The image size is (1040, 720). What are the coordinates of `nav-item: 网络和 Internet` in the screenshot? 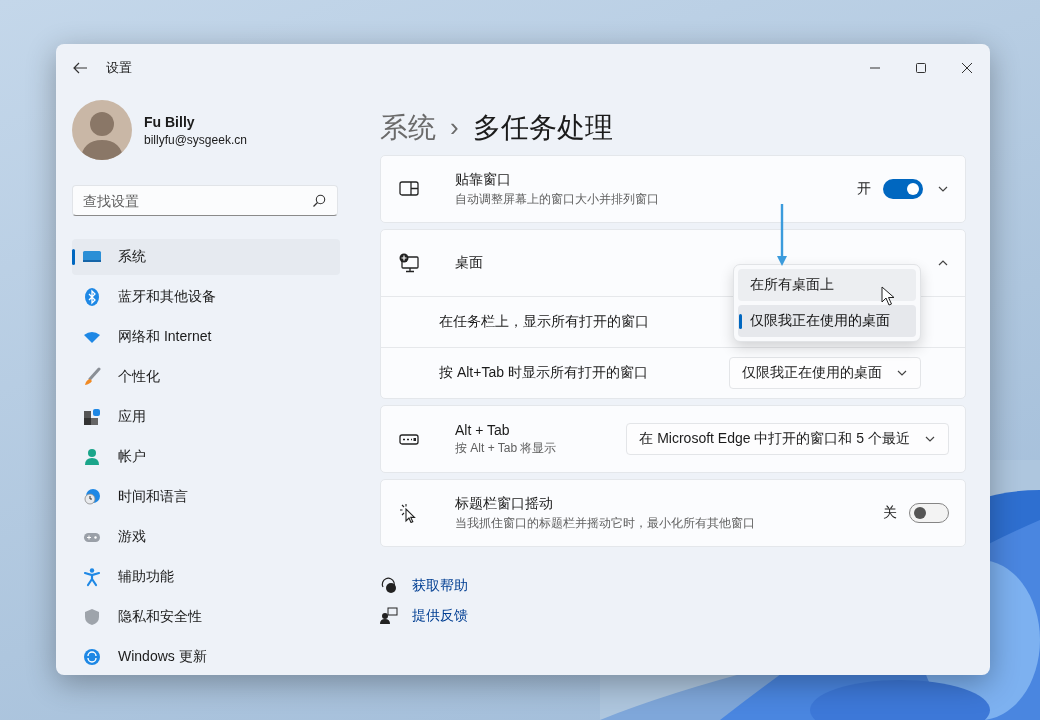 It's located at (206, 337).